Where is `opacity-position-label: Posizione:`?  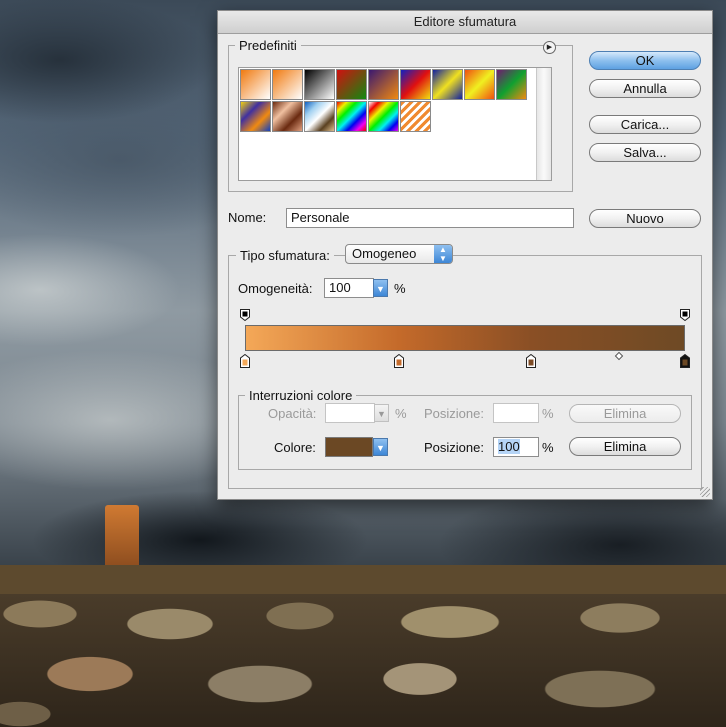 opacity-position-label: Posizione: is located at coordinates (454, 413).